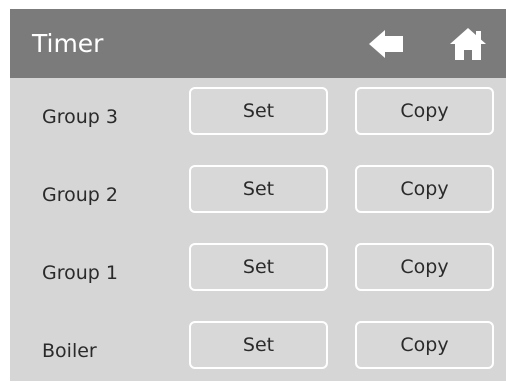 This screenshot has width=506, height=382. I want to click on row-label: Group 2, so click(80, 195).